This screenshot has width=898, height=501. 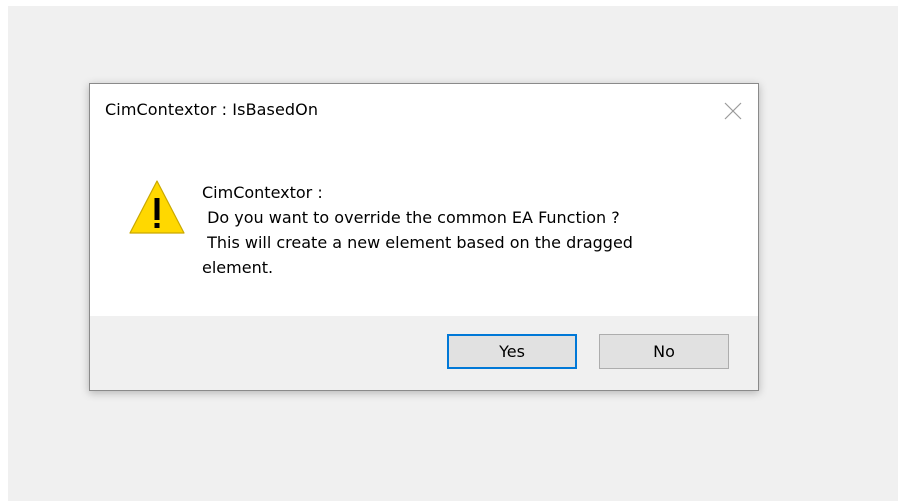 I want to click on yes-button: Yes, so click(x=512, y=351).